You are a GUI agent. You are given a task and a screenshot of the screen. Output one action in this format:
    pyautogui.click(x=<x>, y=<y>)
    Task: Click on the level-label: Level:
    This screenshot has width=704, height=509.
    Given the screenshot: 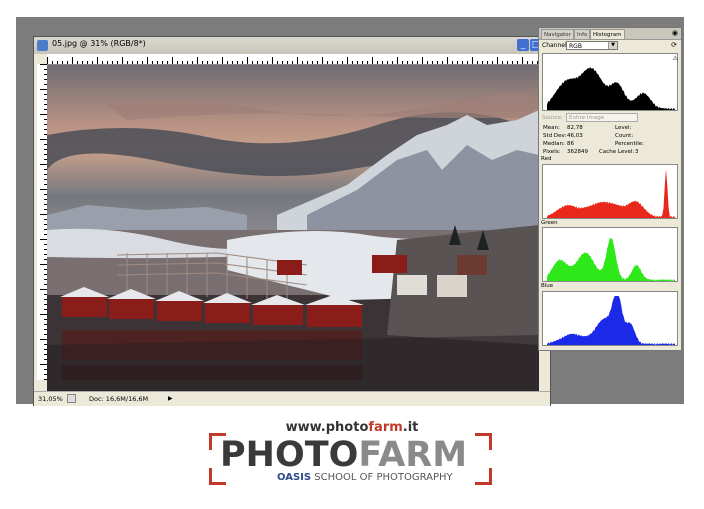 What is the action you would take?
    pyautogui.click(x=623, y=128)
    